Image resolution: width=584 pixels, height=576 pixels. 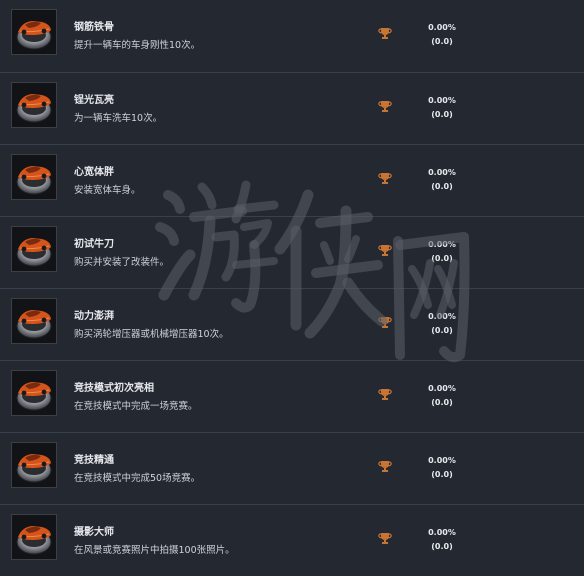 I want to click on achievement-title: 摄影大师, so click(x=94, y=532).